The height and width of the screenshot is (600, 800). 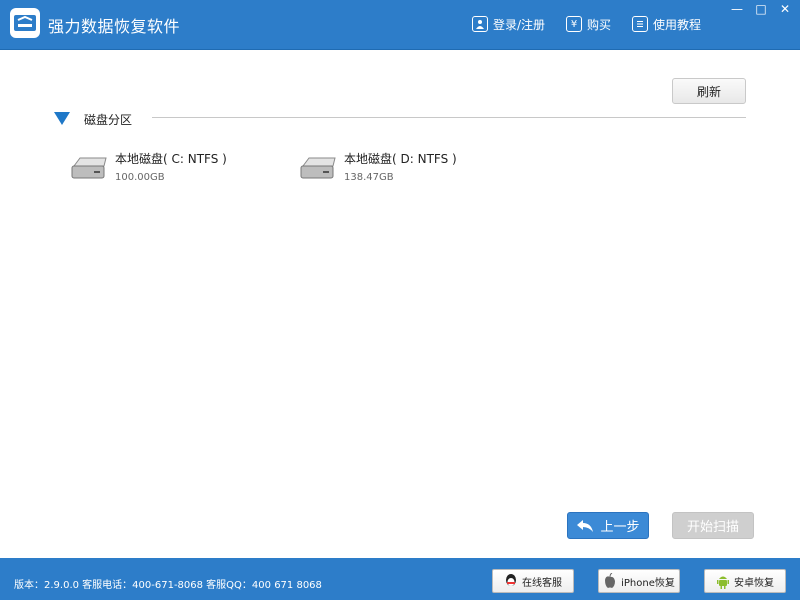 I want to click on iphone-recovery-button: iPhone恢复, so click(x=639, y=581).